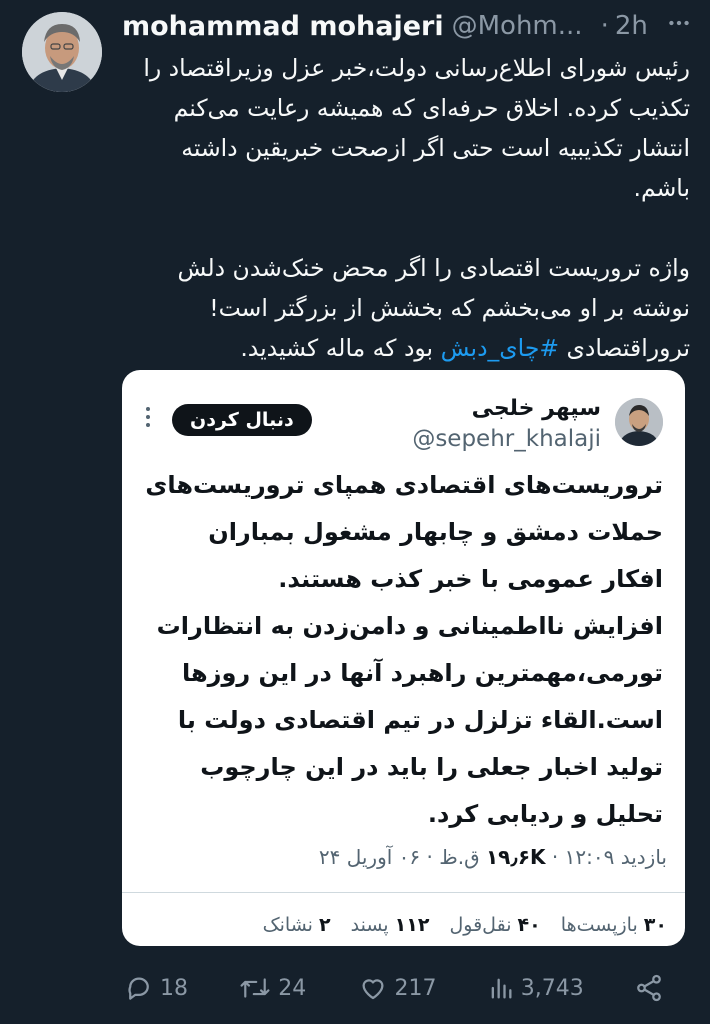 The width and height of the screenshot is (710, 1024). What do you see at coordinates (139, 988) in the screenshot?
I see `reply-icon` at bounding box center [139, 988].